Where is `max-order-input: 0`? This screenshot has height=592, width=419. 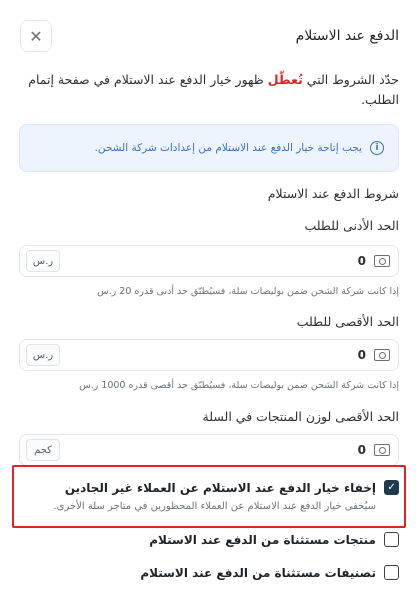
max-order-input: 0 is located at coordinates (362, 355).